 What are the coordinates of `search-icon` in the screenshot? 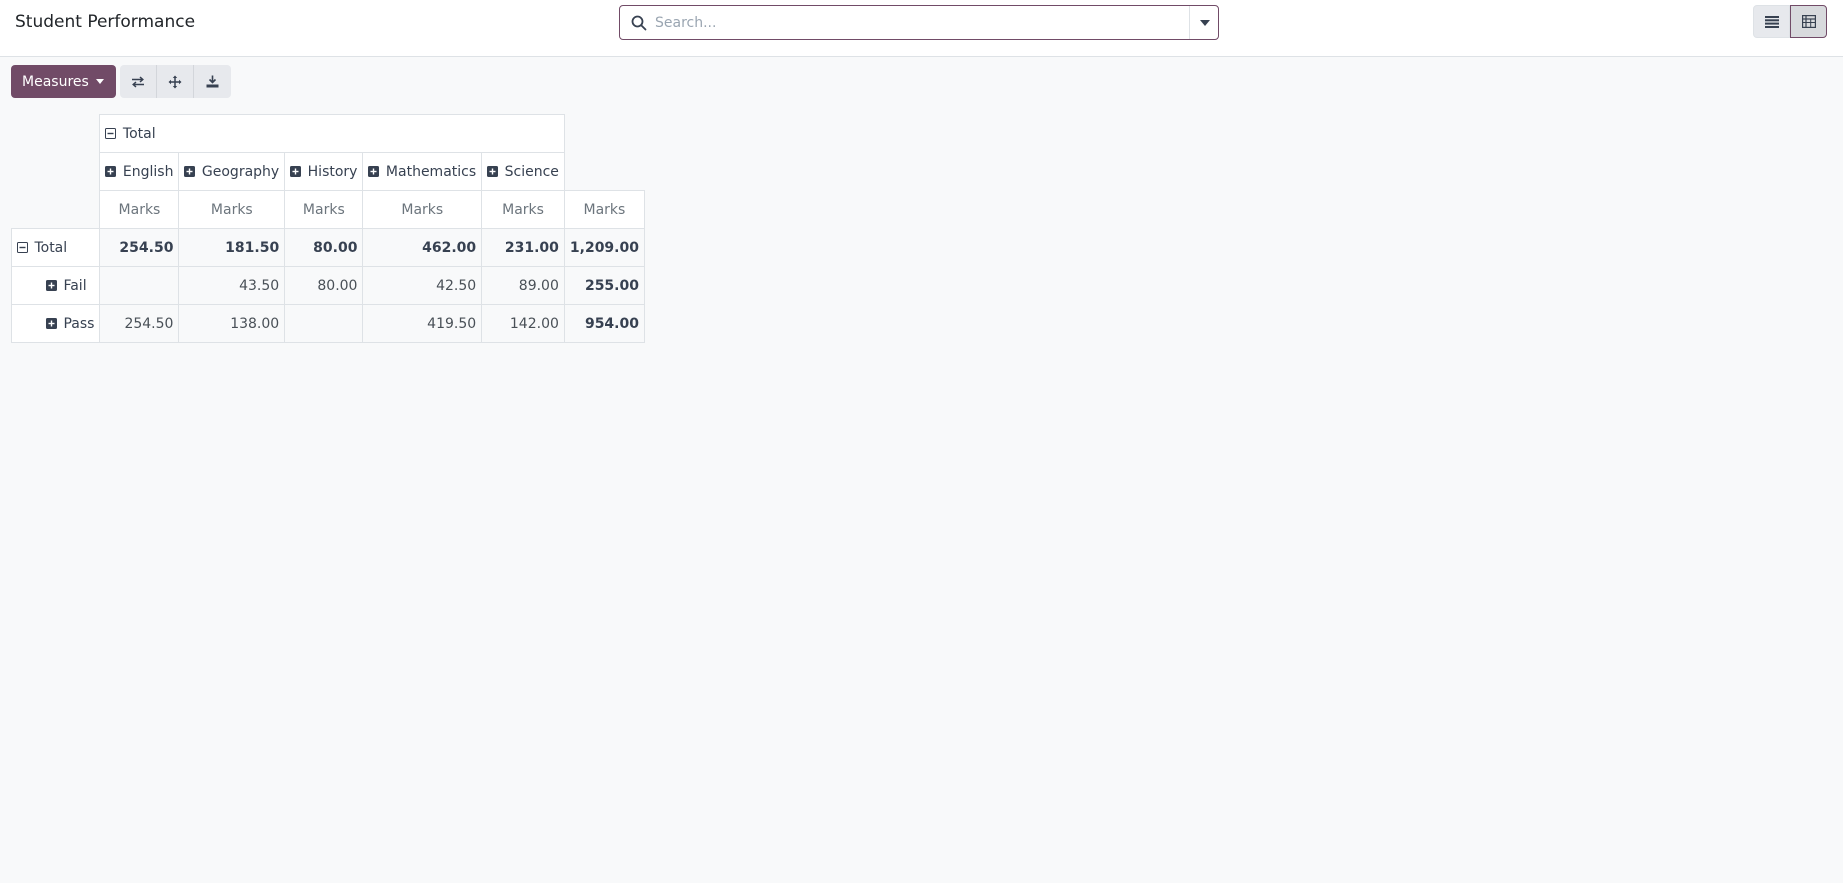 It's located at (639, 23).